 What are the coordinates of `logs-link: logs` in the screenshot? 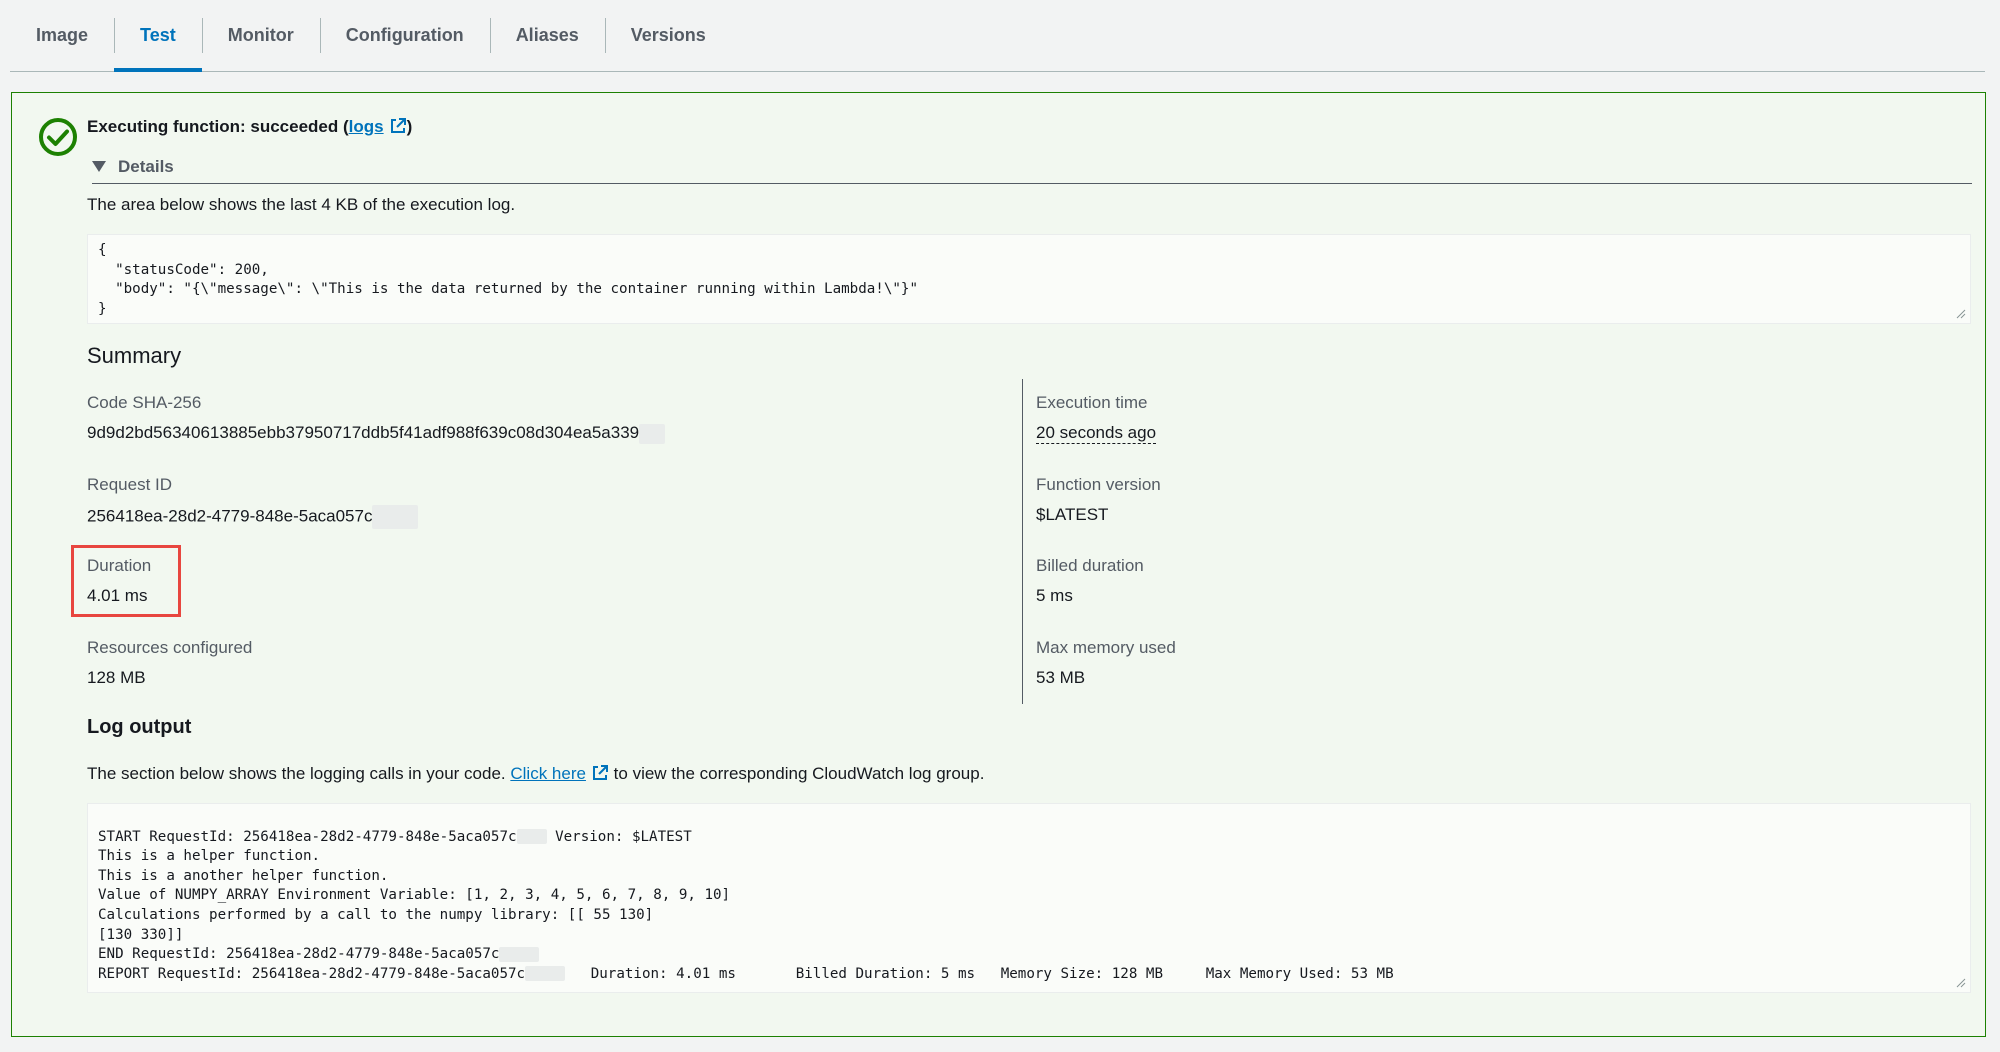 It's located at (378, 126).